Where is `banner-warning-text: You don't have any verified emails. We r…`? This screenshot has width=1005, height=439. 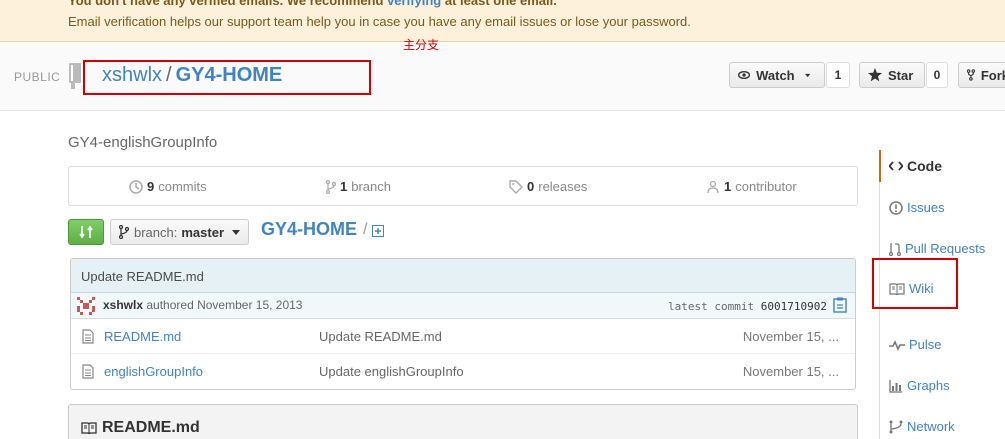
banner-warning-text: You don't have any verified emails. We r… is located at coordinates (226, 4).